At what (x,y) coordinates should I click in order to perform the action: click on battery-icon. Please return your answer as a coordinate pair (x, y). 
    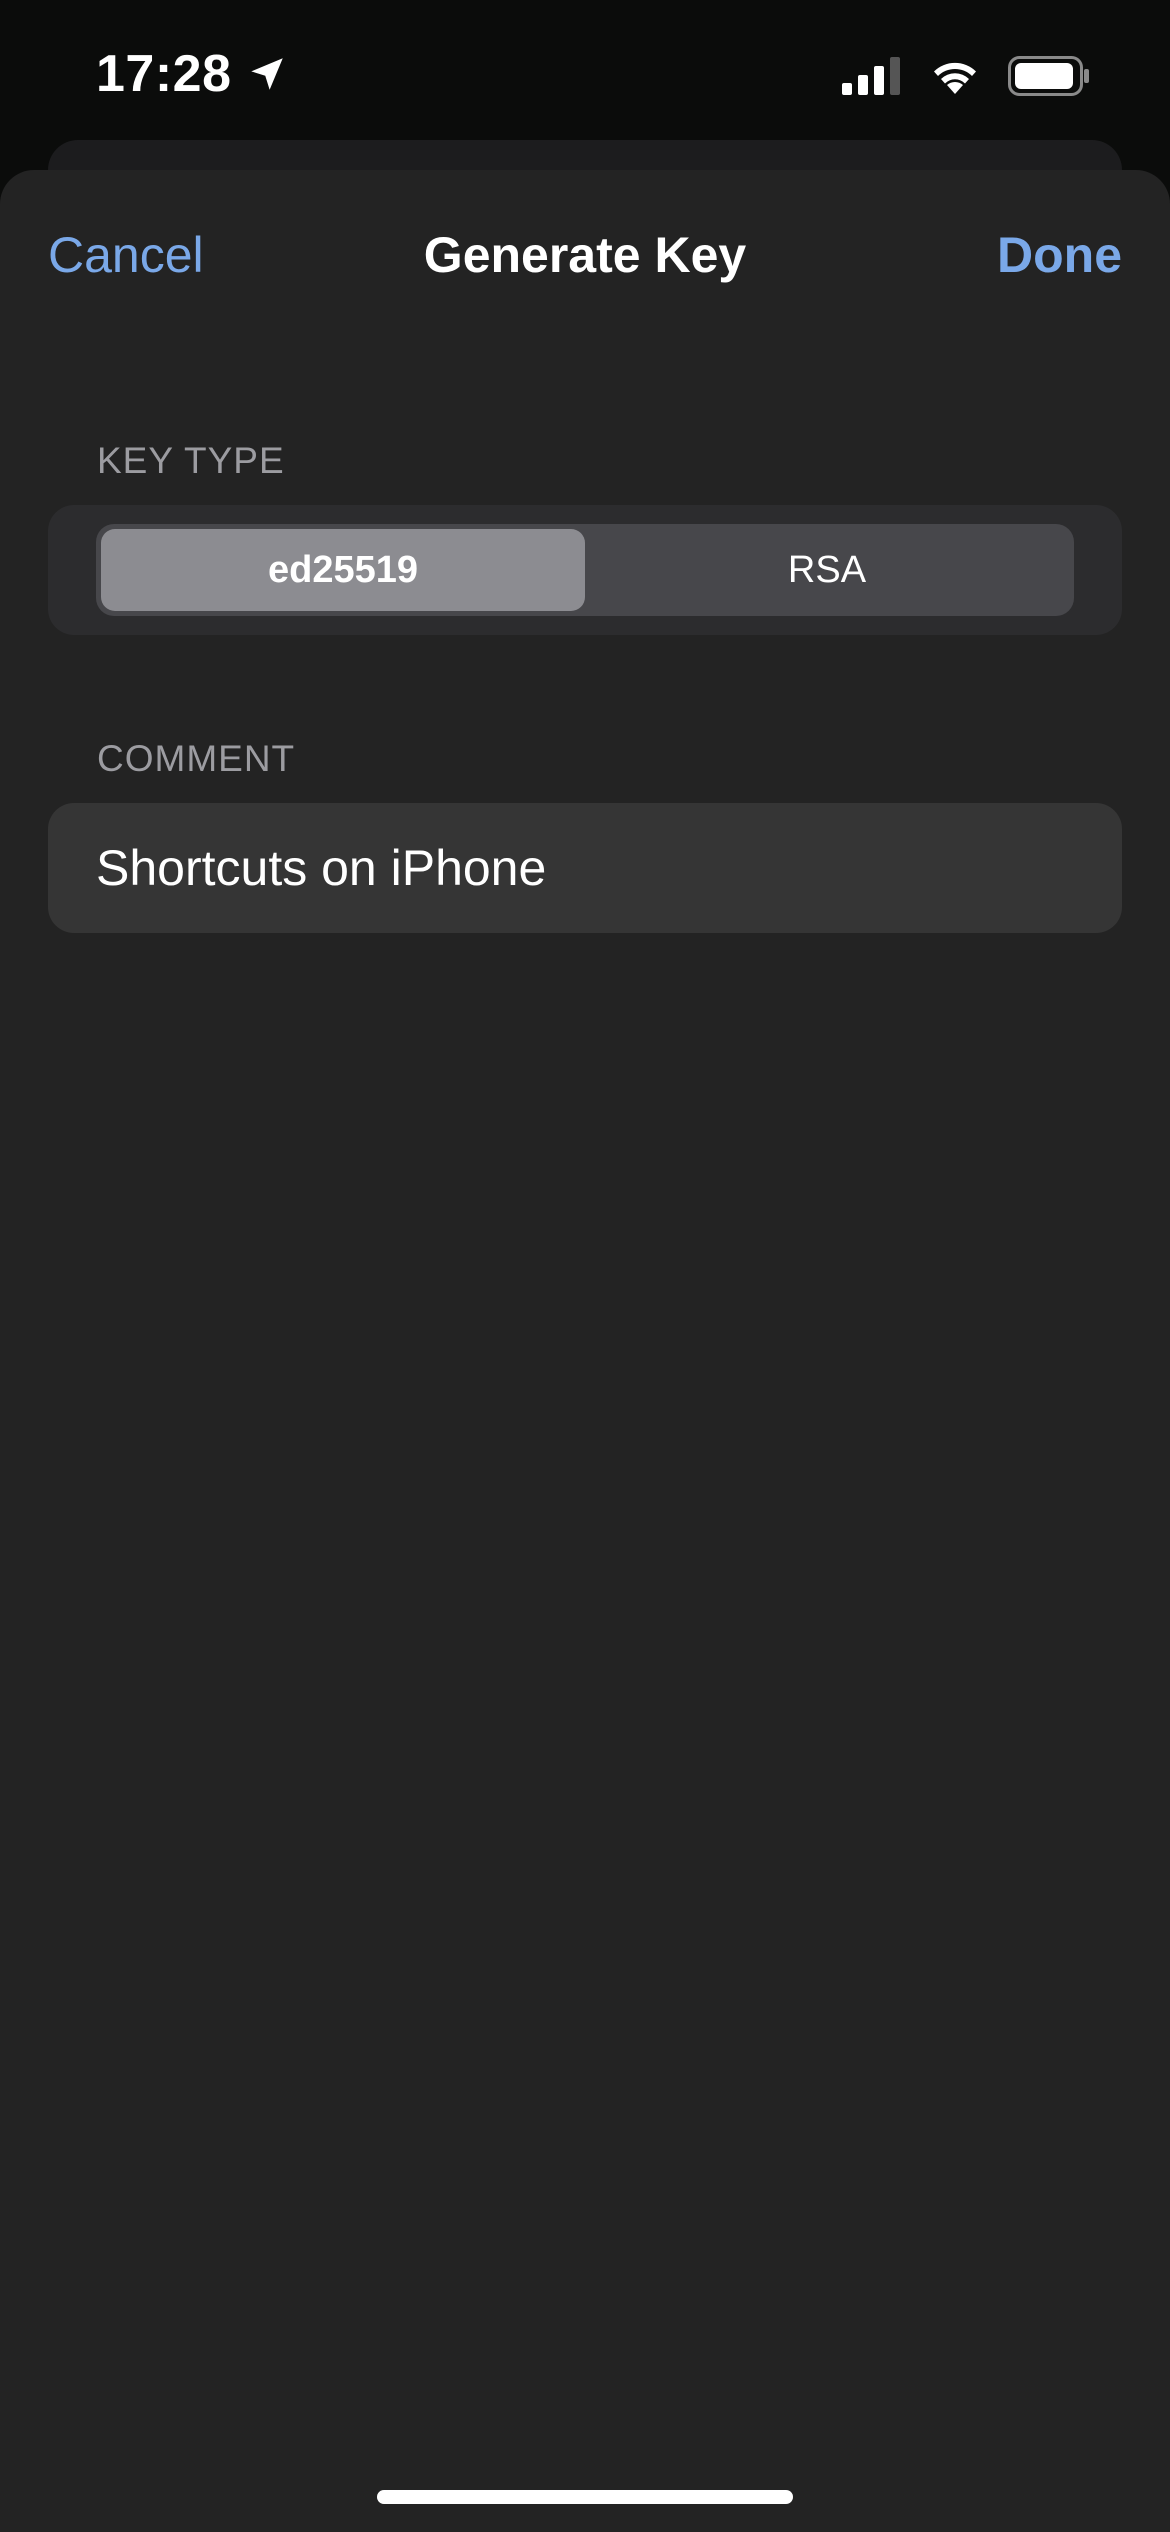
    Looking at the image, I should click on (1048, 76).